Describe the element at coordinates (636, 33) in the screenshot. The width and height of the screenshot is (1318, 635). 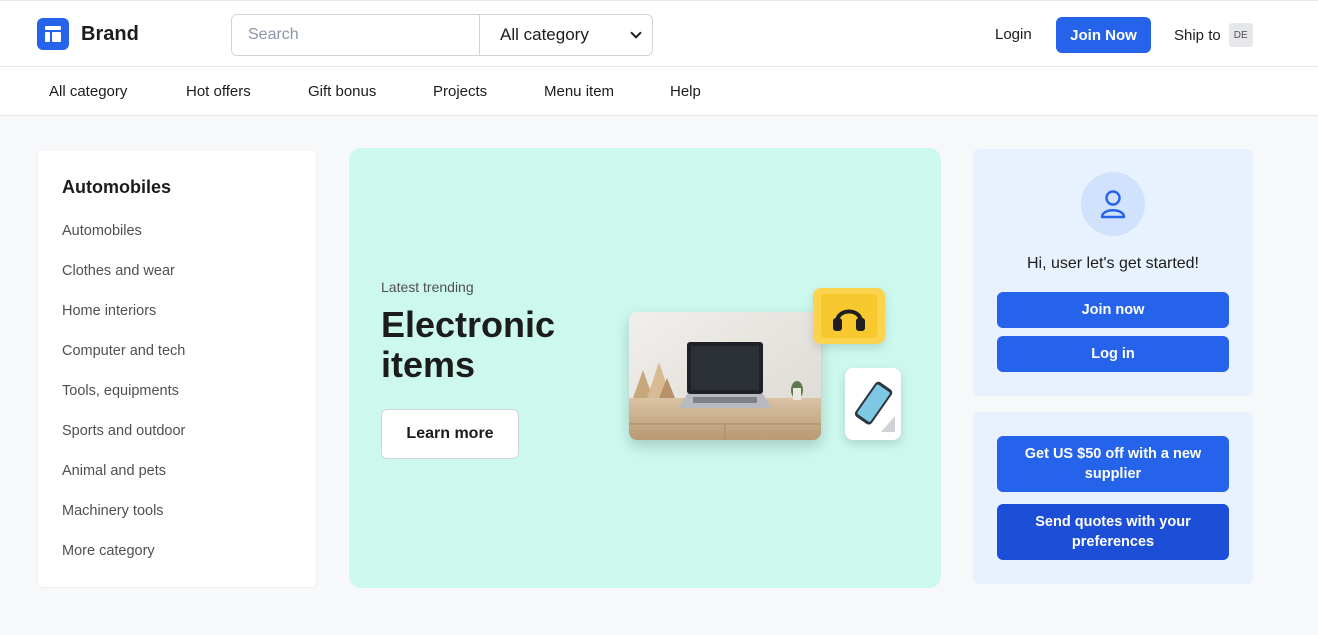
I see `chevron-down-icon` at that location.